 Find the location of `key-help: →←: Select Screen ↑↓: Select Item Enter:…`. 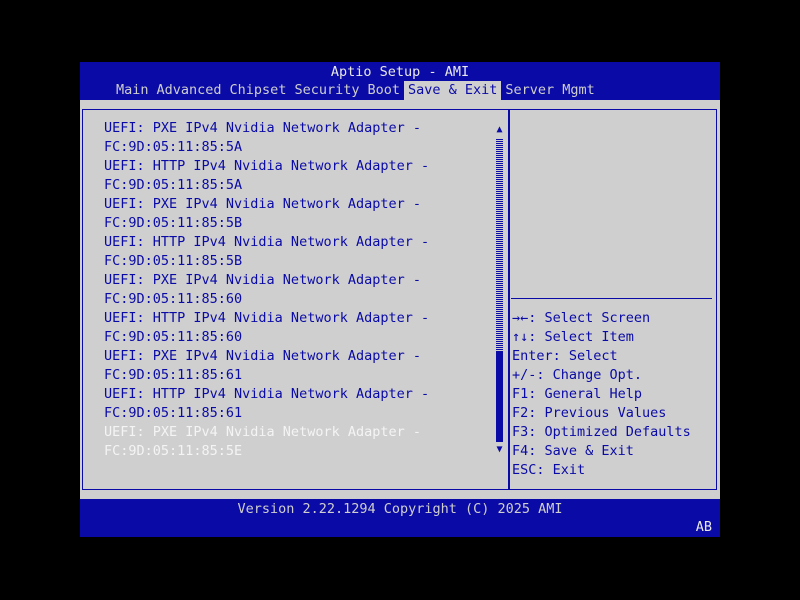

key-help: →←: Select Screen ↑↓: Select Item Enter:… is located at coordinates (612, 394).